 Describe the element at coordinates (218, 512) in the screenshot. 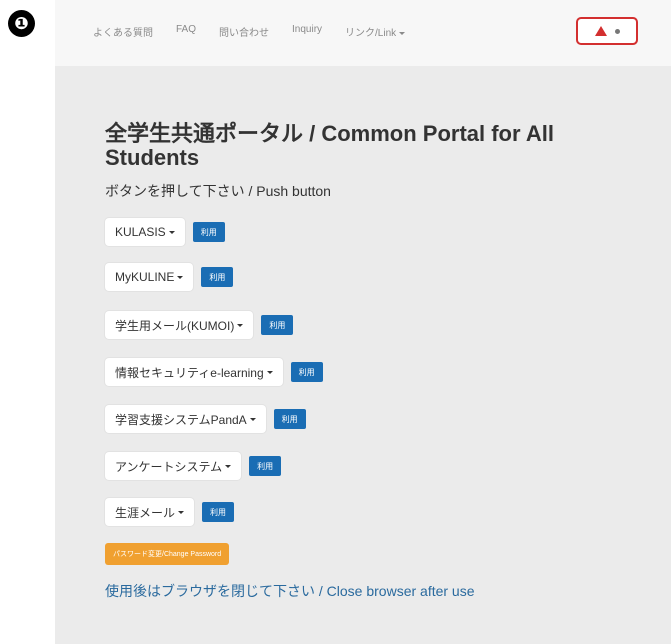

I see `use-button-lifelong-mail: 利用` at that location.